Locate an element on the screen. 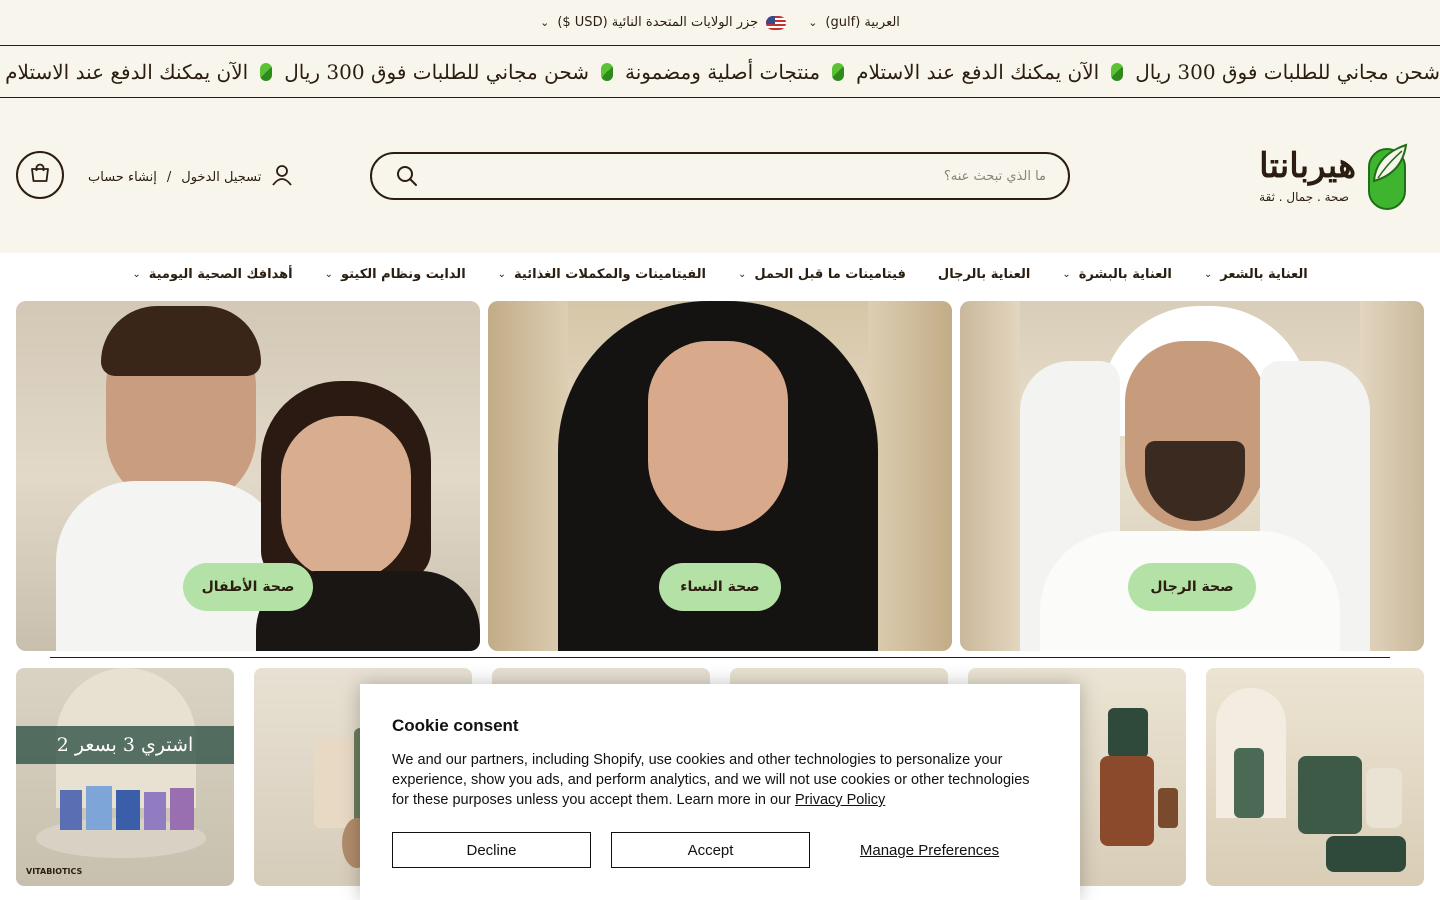 Image resolution: width=1440 pixels, height=900 pixels. bag-icon is located at coordinates (40, 175).